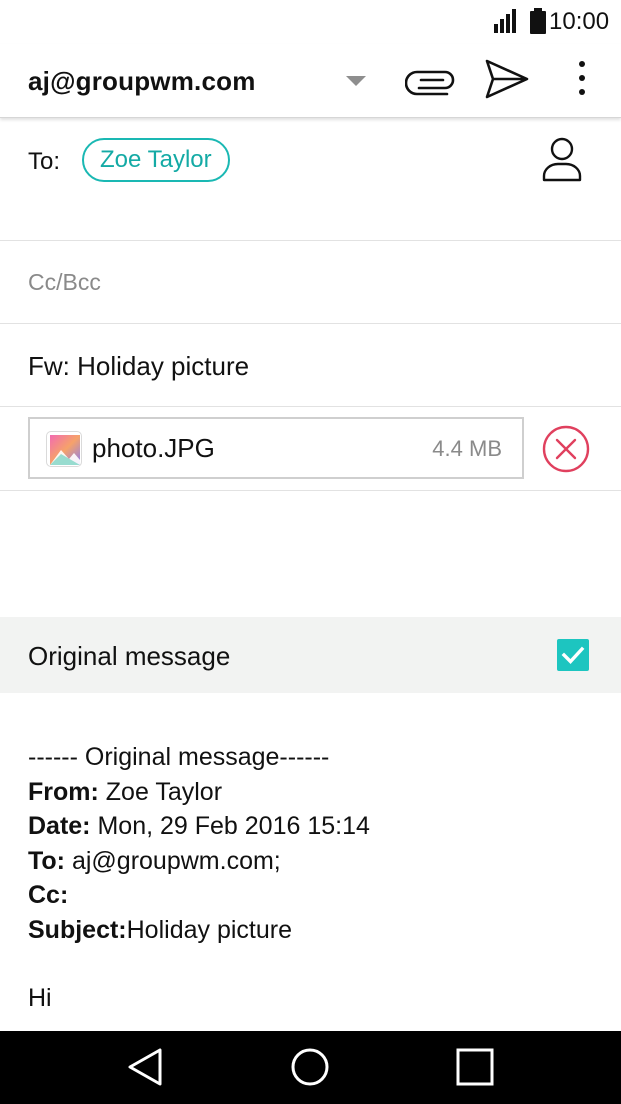 This screenshot has height=1104, width=621. Describe the element at coordinates (230, 826) in the screenshot. I see `quoted-date-value: Mon, 29 Feb 2016 15:14` at that location.